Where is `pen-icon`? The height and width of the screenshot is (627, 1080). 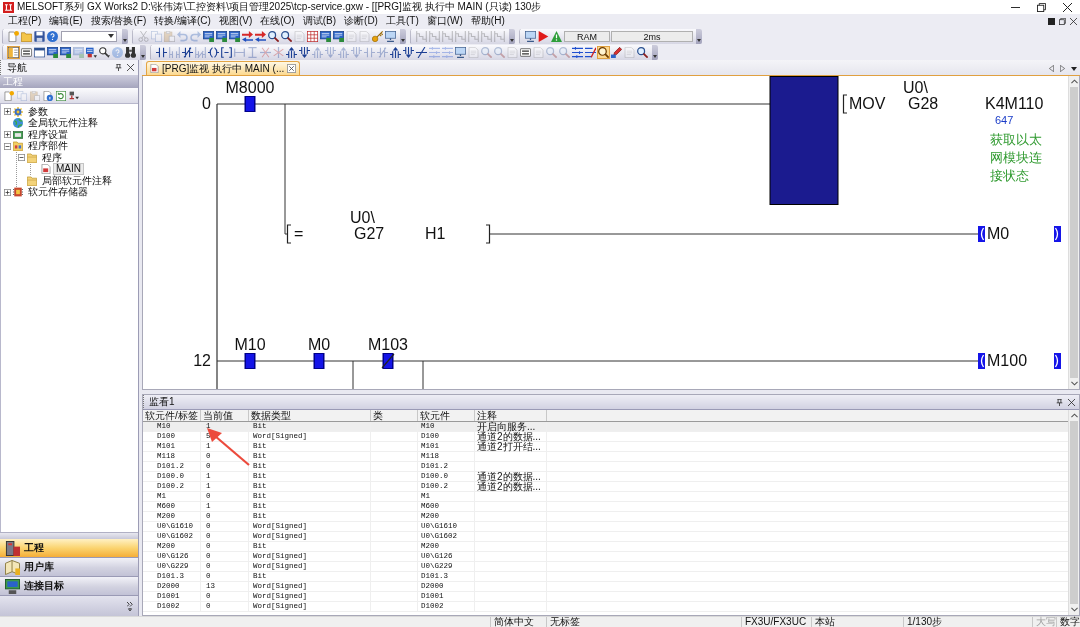 pen-icon is located at coordinates (616, 52).